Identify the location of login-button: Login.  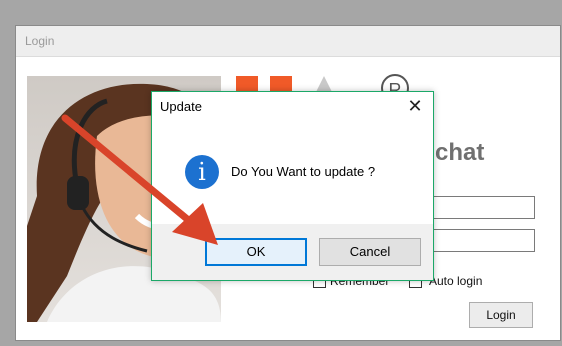
(501, 315).